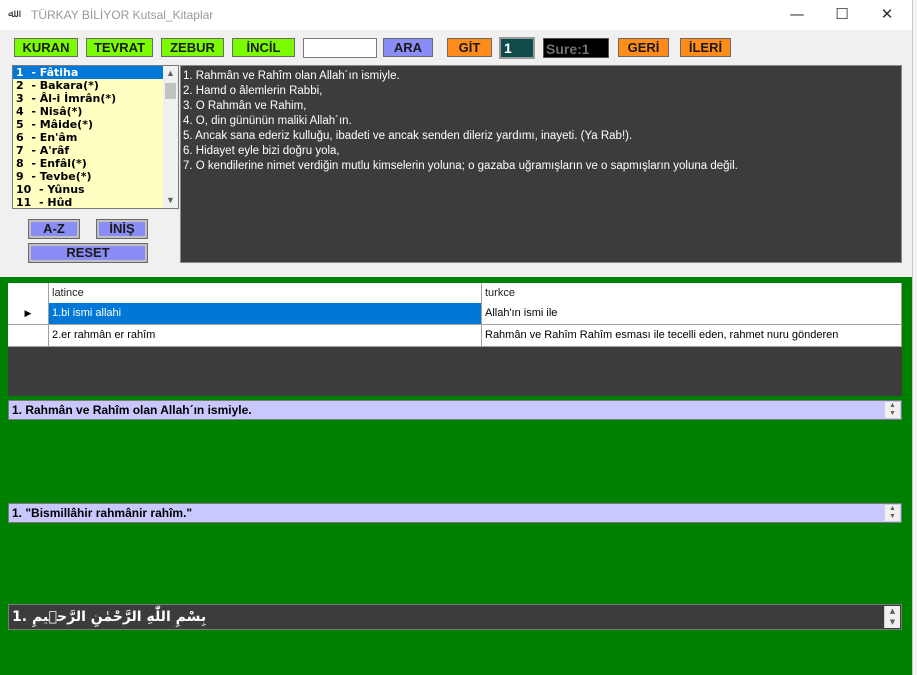 The image size is (917, 675). I want to click on kuran-button: KURAN, so click(46, 47).